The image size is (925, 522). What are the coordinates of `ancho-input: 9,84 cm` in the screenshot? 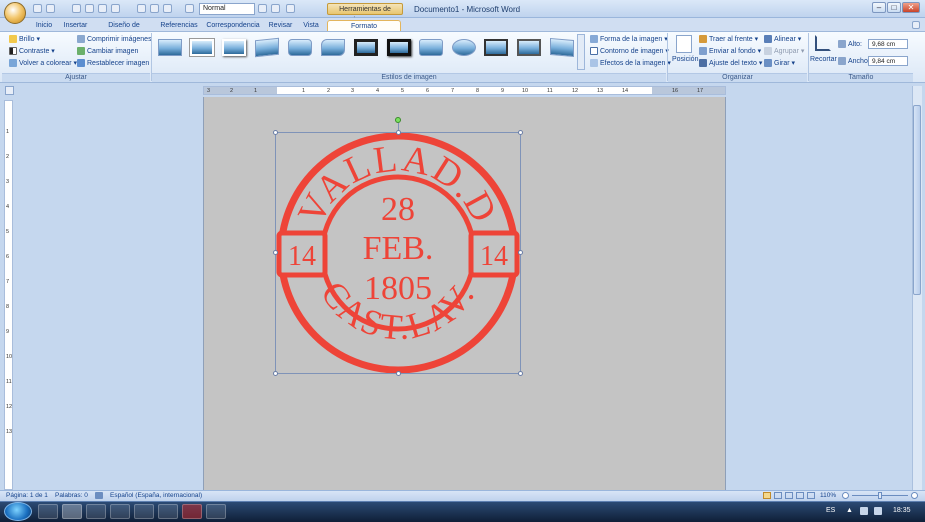 It's located at (888, 61).